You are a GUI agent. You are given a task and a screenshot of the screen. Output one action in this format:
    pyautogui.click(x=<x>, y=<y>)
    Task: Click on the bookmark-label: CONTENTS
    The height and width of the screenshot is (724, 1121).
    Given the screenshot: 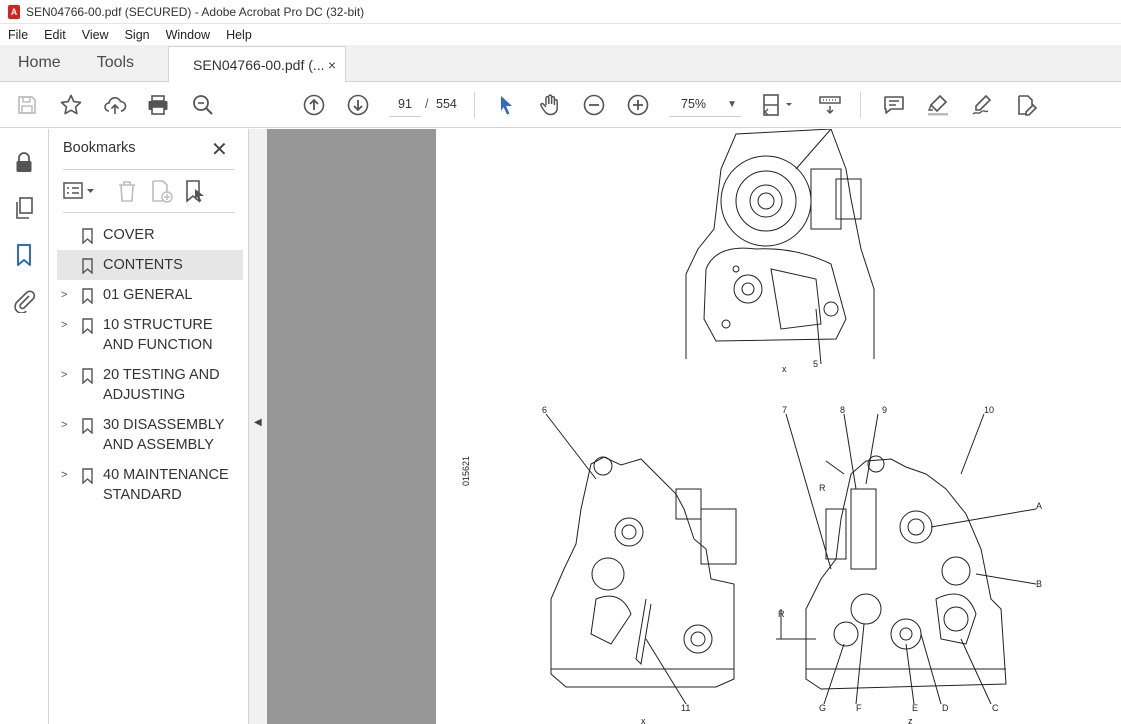 What is the action you would take?
    pyautogui.click(x=143, y=265)
    